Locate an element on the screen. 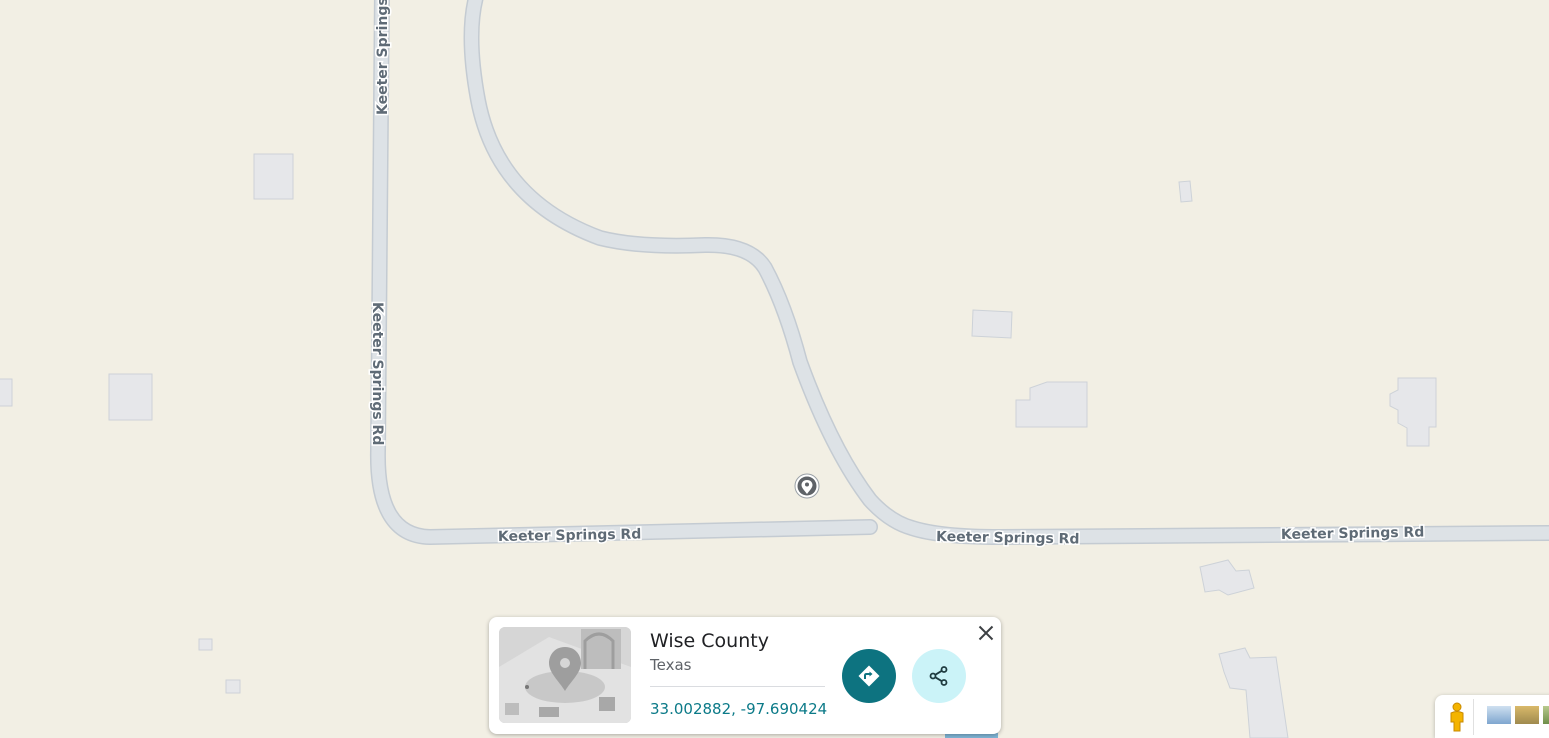  location-pin-icon is located at coordinates (807, 486).